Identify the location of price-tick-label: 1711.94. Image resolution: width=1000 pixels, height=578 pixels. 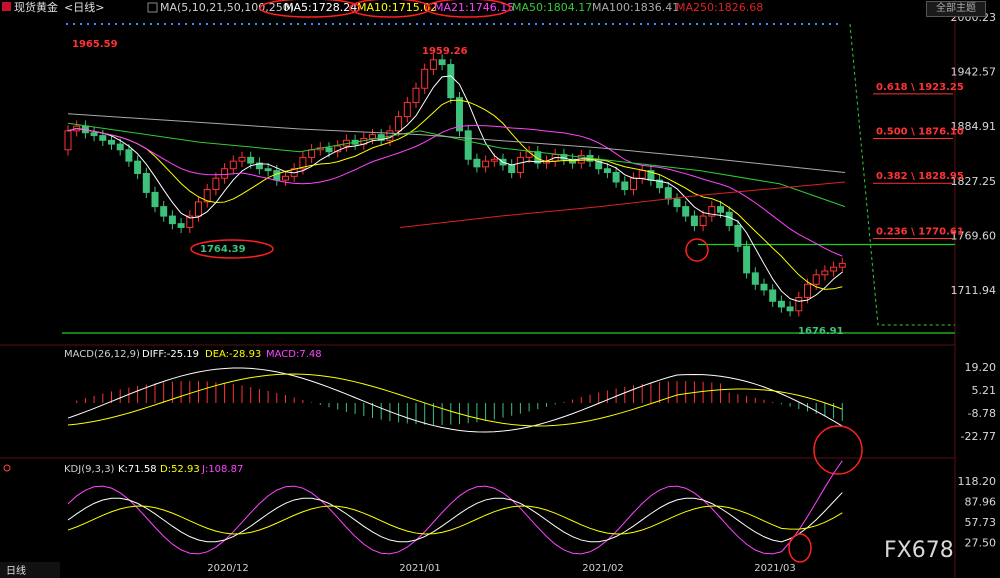
(974, 290).